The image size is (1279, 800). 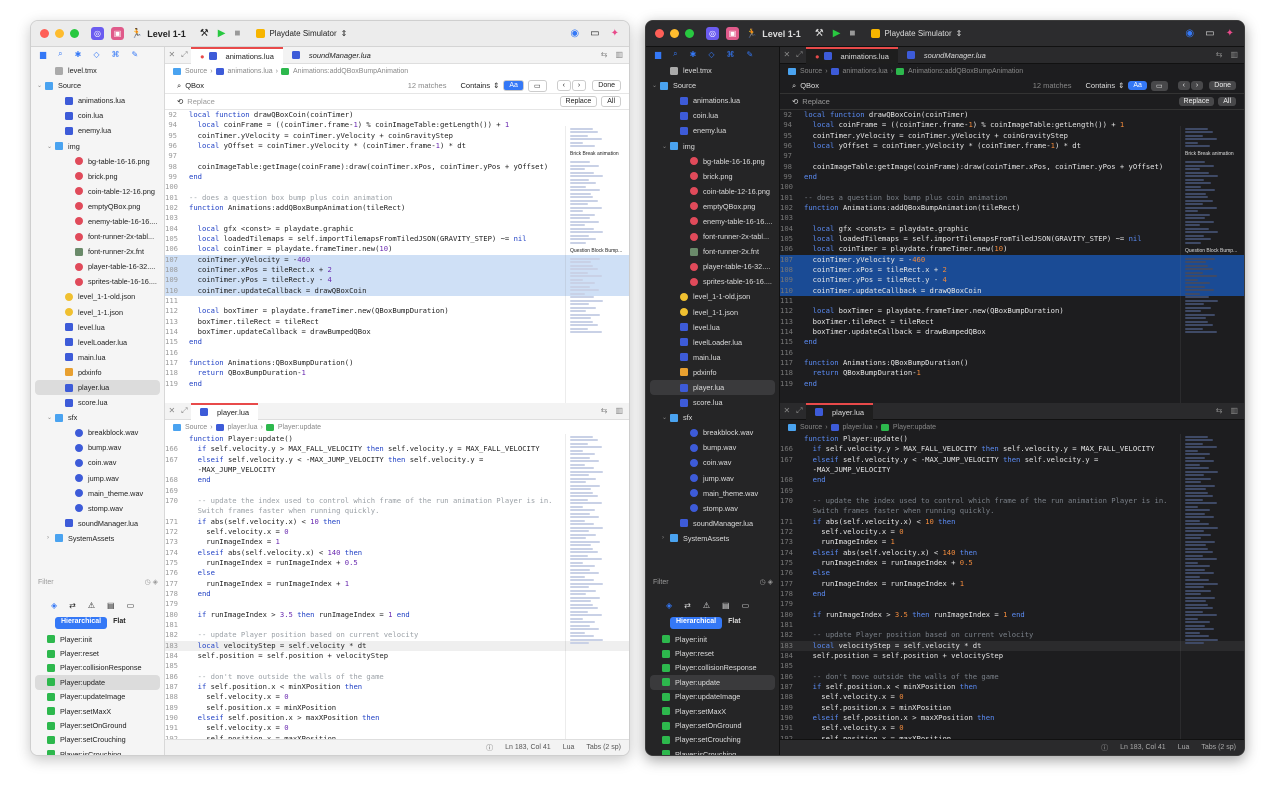 What do you see at coordinates (397, 594) in the screenshot?
I see `code-line: 178 end` at bounding box center [397, 594].